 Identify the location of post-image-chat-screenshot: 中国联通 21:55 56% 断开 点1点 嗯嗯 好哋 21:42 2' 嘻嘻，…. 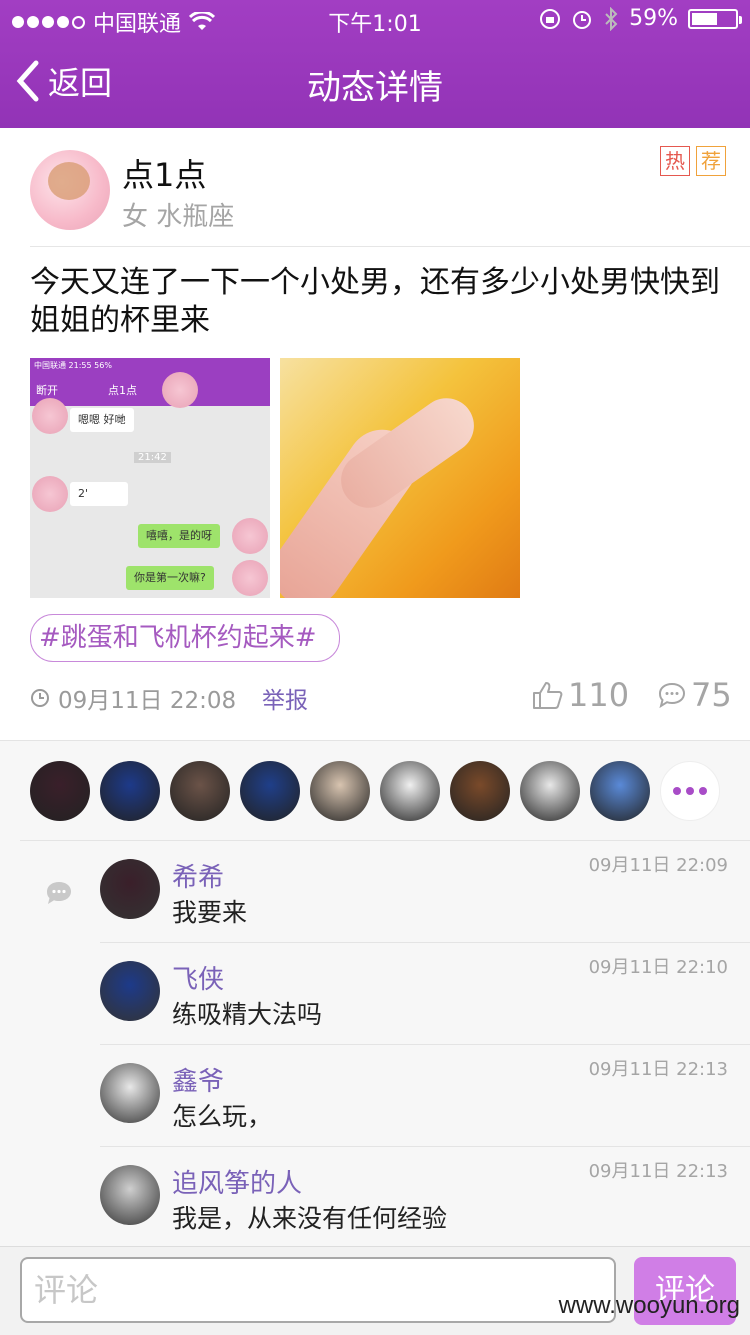
(150, 478).